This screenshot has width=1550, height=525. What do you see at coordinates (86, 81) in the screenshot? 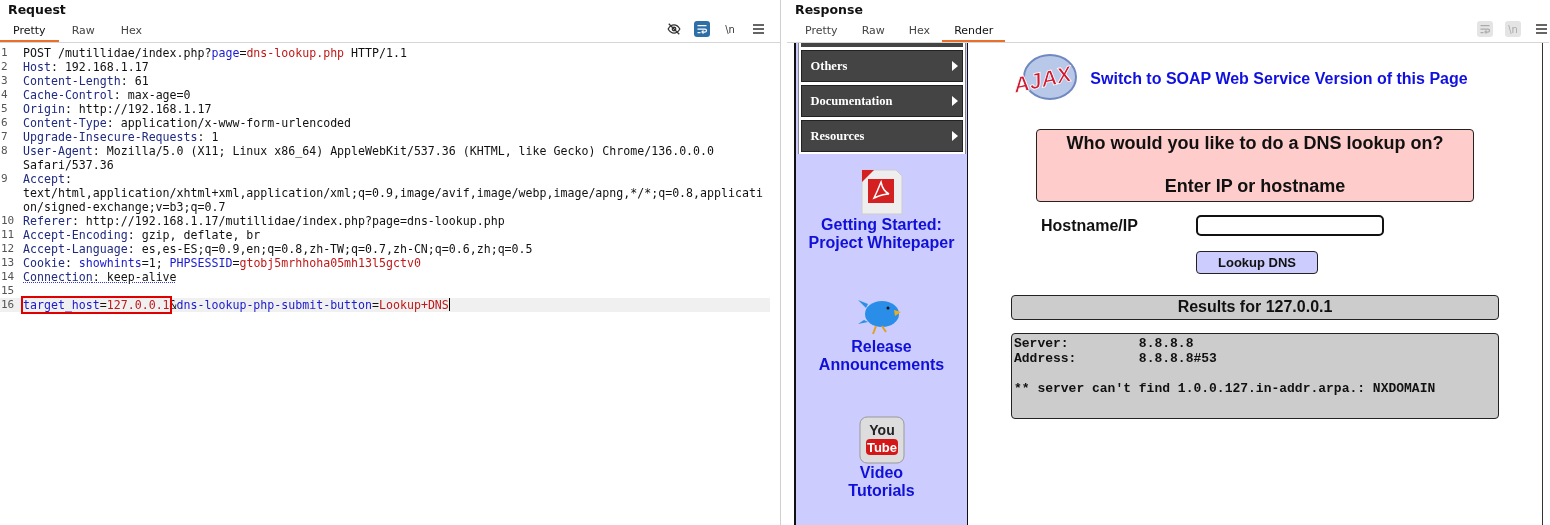
I see `code-line: Content-Length: 61` at bounding box center [86, 81].